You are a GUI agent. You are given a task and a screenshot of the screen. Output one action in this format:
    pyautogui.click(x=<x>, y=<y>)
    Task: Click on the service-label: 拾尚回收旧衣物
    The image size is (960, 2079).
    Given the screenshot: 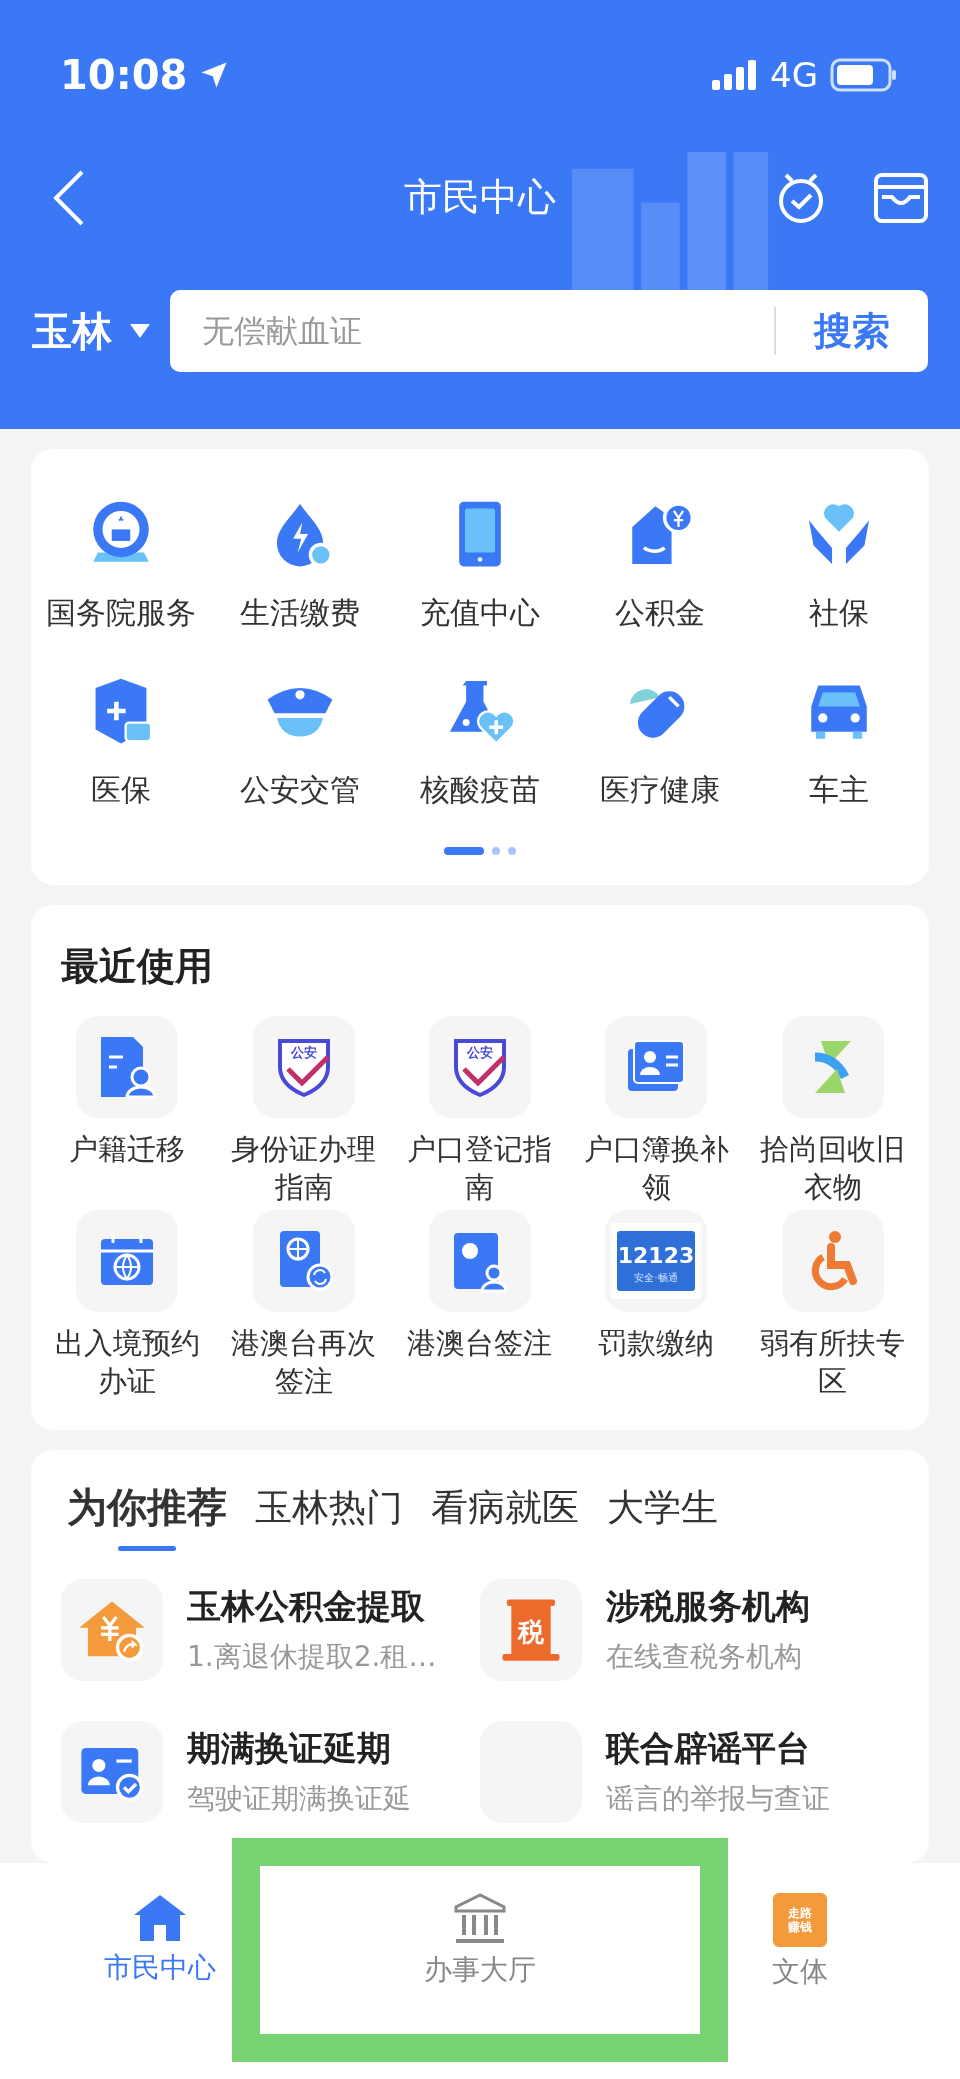 What is the action you would take?
    pyautogui.click(x=832, y=1168)
    